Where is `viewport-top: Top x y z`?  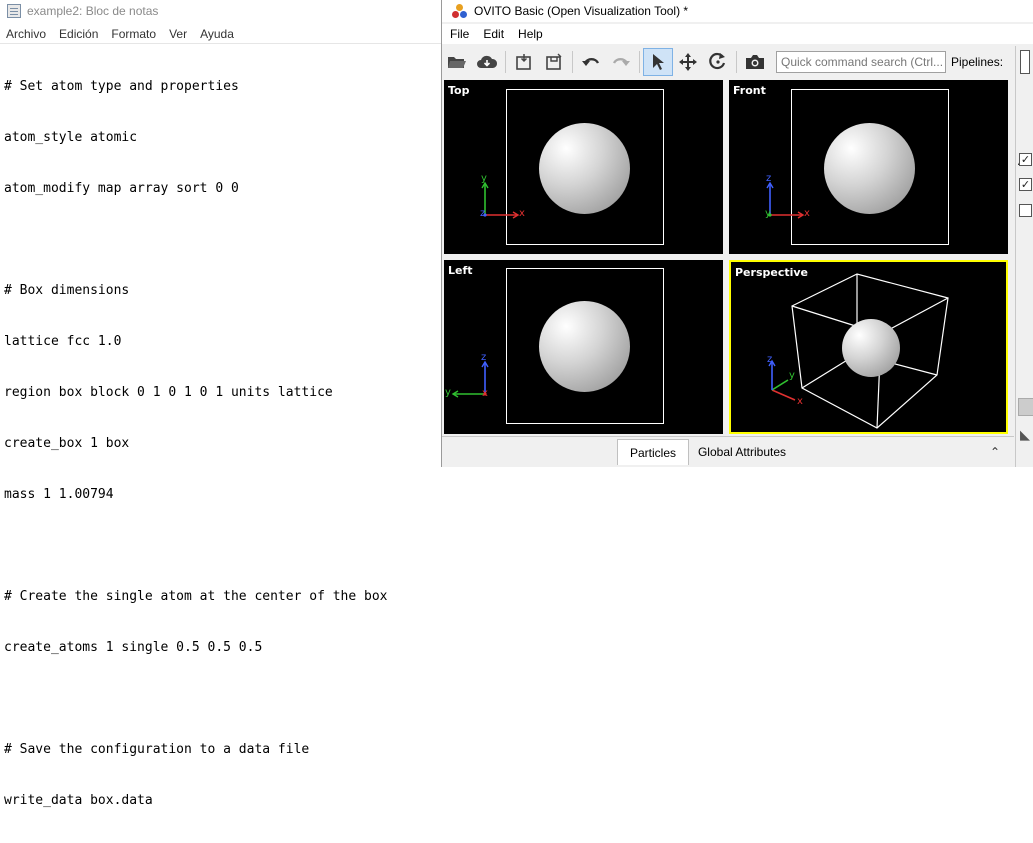
viewport-top: Top x y z is located at coordinates (583, 167).